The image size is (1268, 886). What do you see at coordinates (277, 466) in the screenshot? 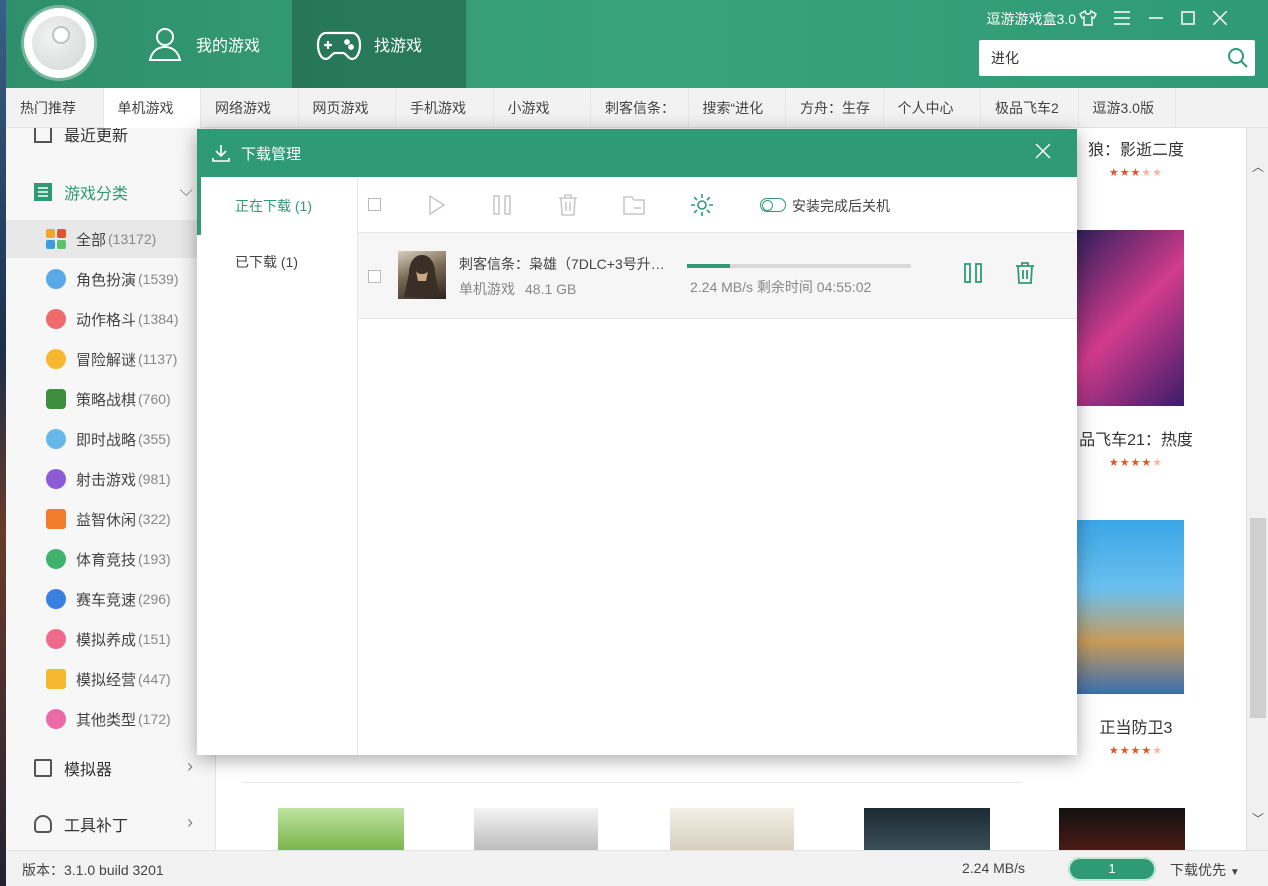
I see `dialog-nav: 正在下载 (1) 已下载 (1)` at bounding box center [277, 466].